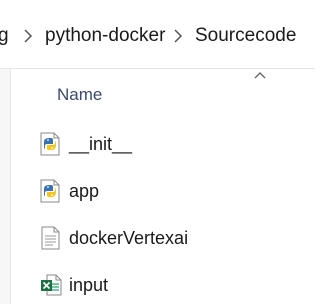 This screenshot has height=304, width=320. I want to click on file-name: input, so click(89, 285).